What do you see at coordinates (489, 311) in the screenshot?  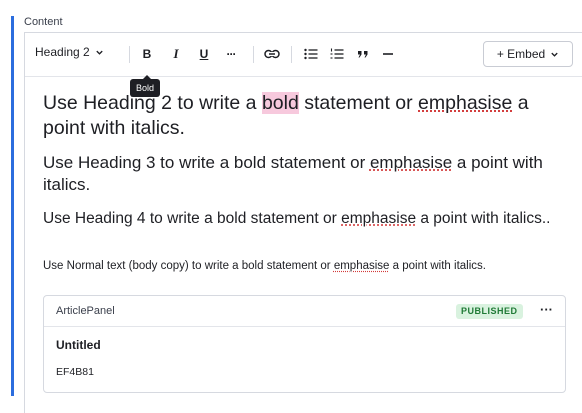 I see `status-badge: PUBLISHED` at bounding box center [489, 311].